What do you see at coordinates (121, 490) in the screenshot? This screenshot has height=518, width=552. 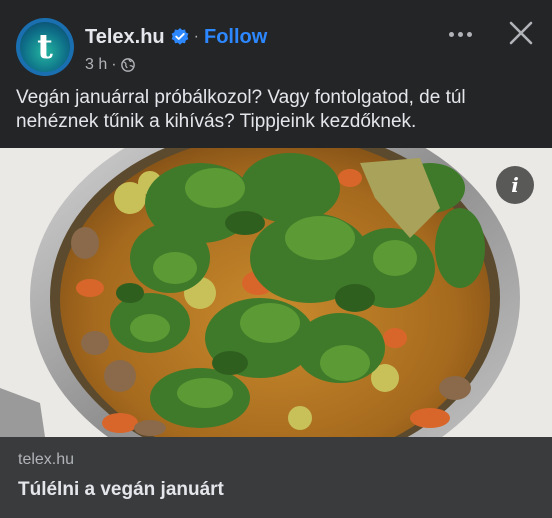 I see `link-title: Túlélni a vegán januárt` at bounding box center [121, 490].